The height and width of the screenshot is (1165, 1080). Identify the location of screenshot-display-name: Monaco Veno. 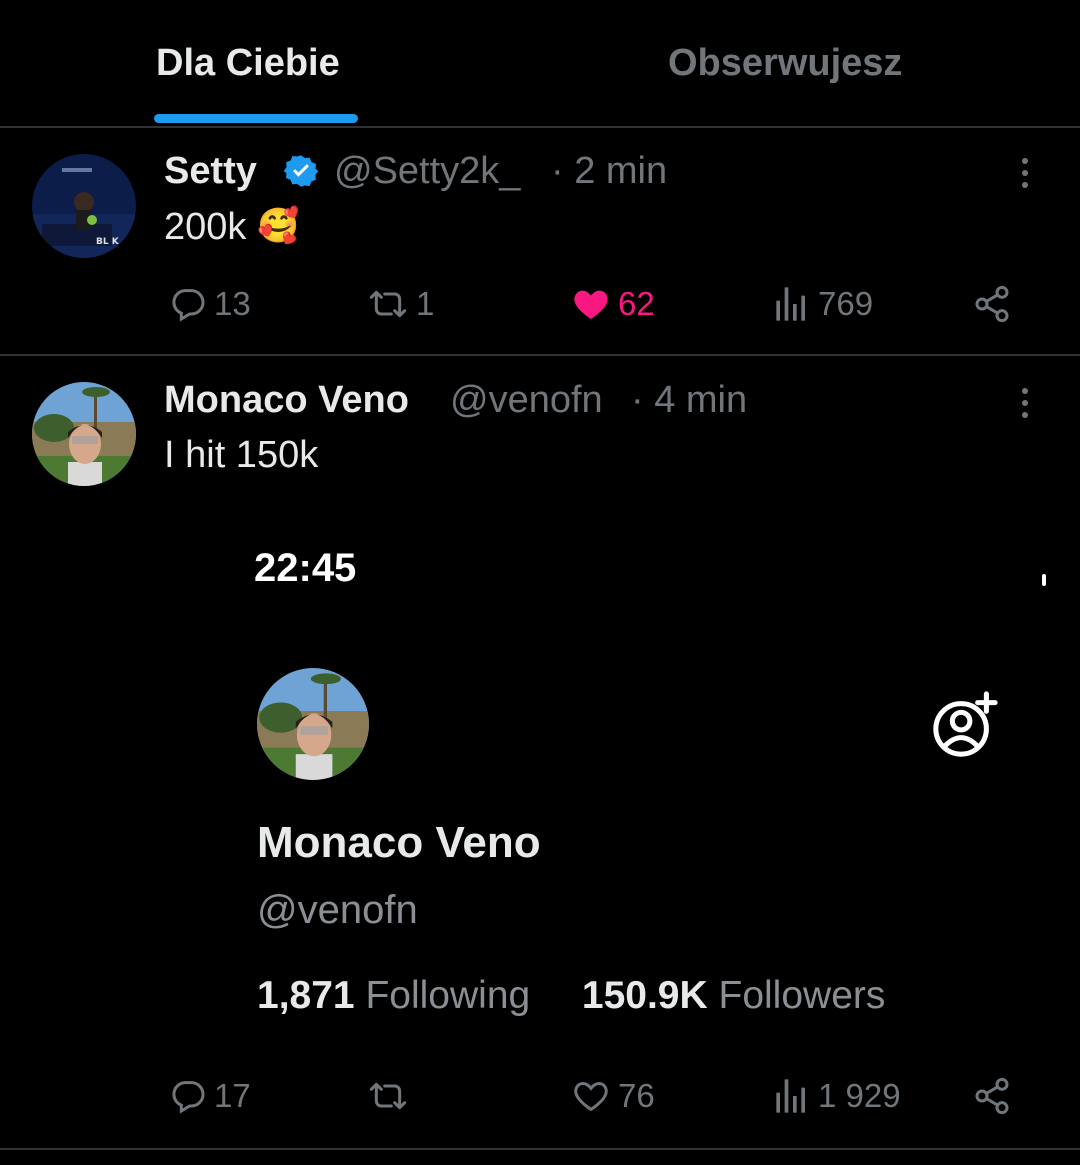
(399, 842).